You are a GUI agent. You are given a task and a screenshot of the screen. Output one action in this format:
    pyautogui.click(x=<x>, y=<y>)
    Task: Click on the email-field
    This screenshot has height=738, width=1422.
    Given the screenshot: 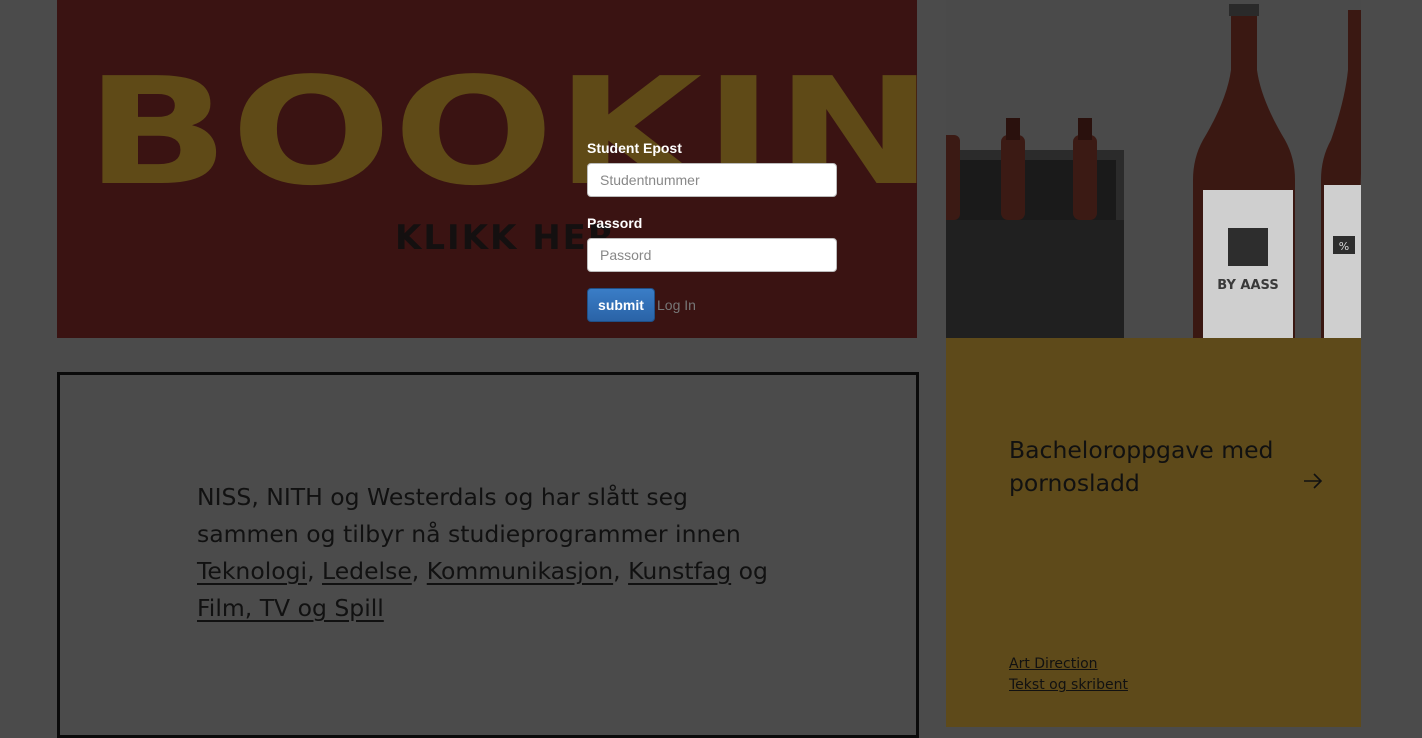 What is the action you would take?
    pyautogui.click(x=712, y=180)
    